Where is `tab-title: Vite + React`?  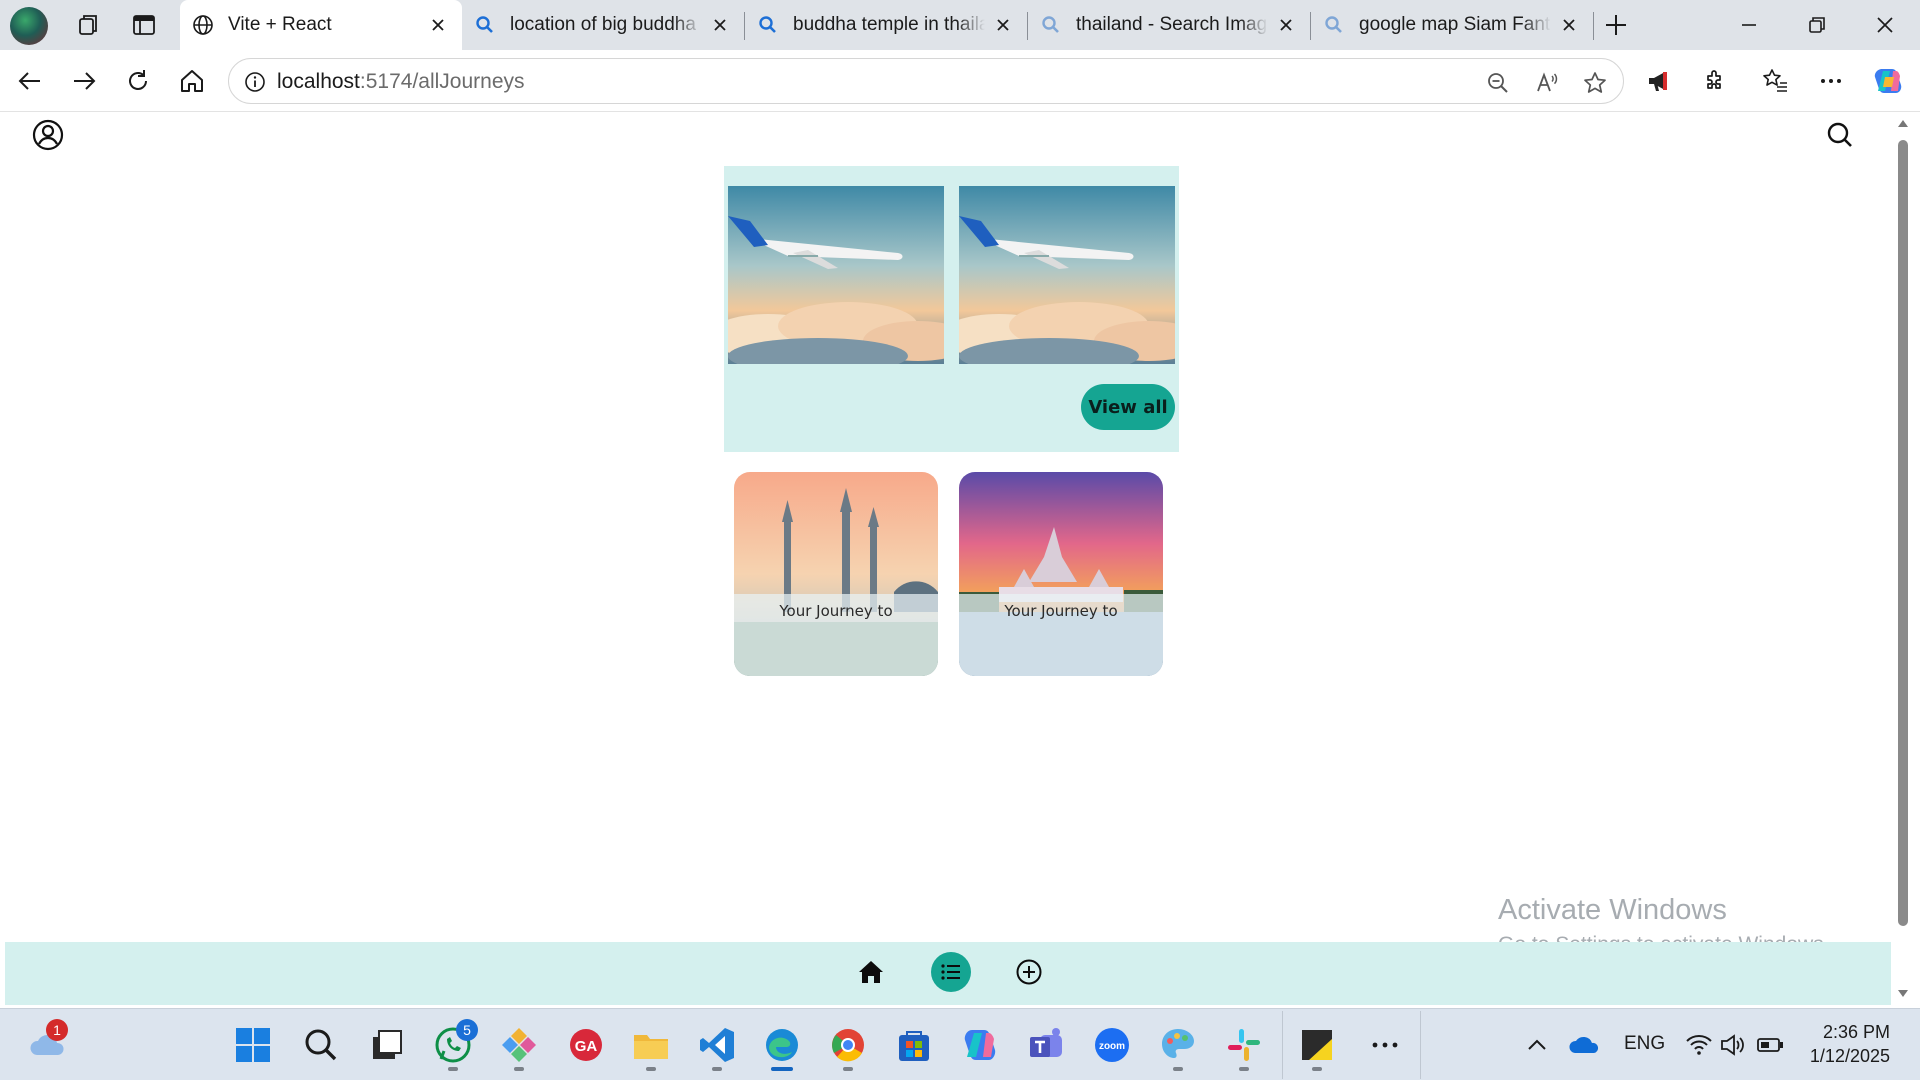
tab-title: Vite + React is located at coordinates (280, 24).